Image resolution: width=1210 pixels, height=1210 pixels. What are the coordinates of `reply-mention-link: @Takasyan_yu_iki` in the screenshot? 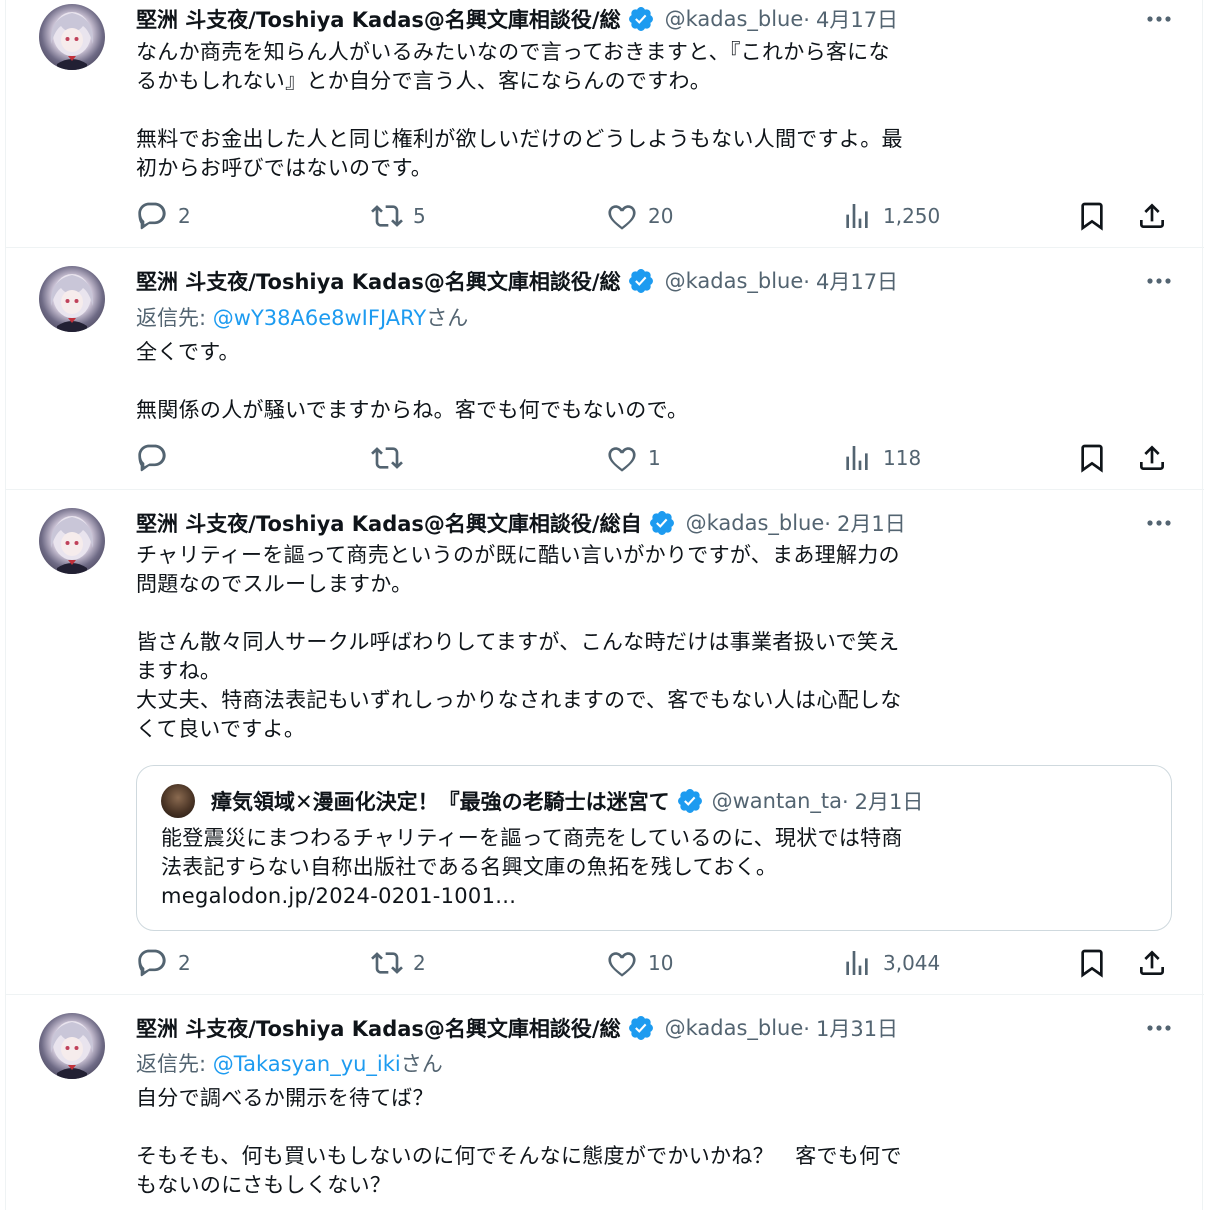 It's located at (307, 1064).